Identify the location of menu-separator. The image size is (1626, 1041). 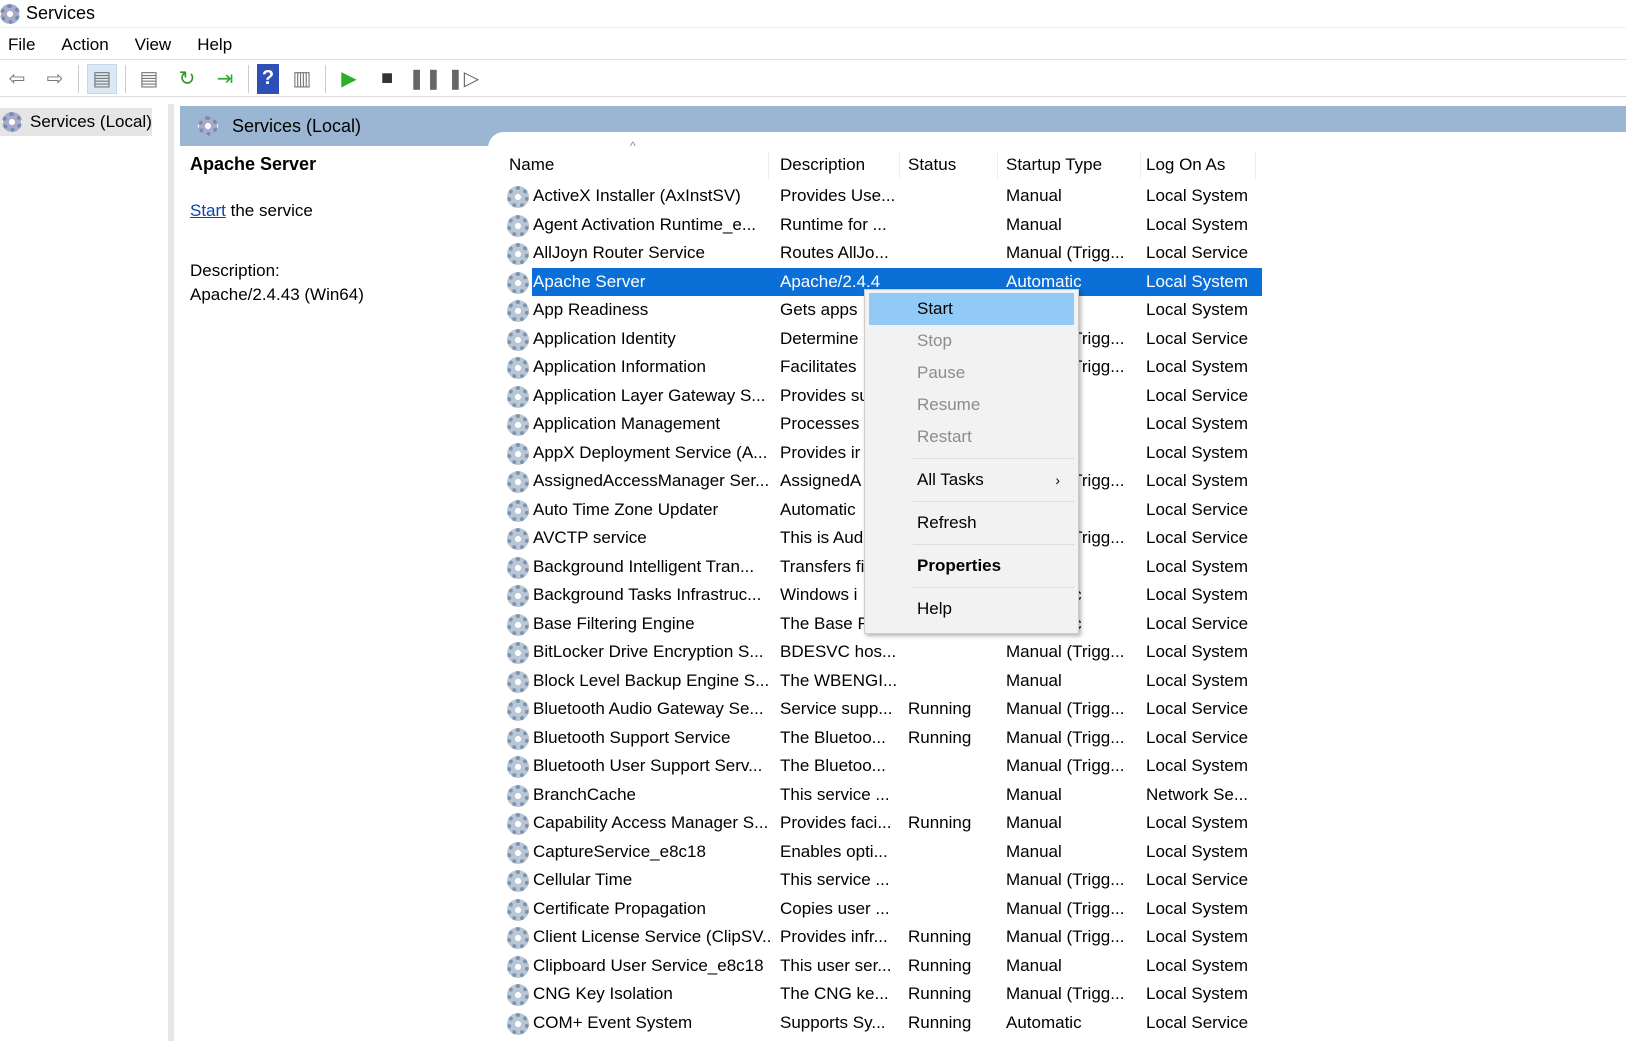
(993, 587).